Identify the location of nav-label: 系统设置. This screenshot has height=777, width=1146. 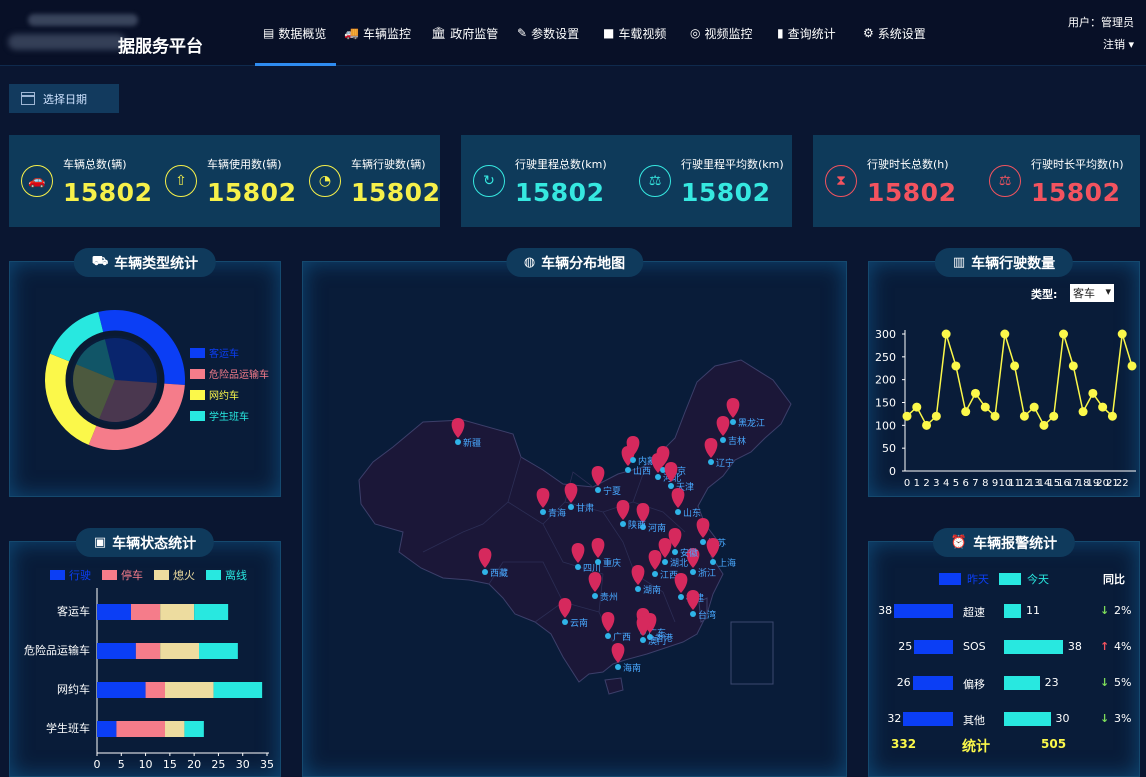
(901, 33).